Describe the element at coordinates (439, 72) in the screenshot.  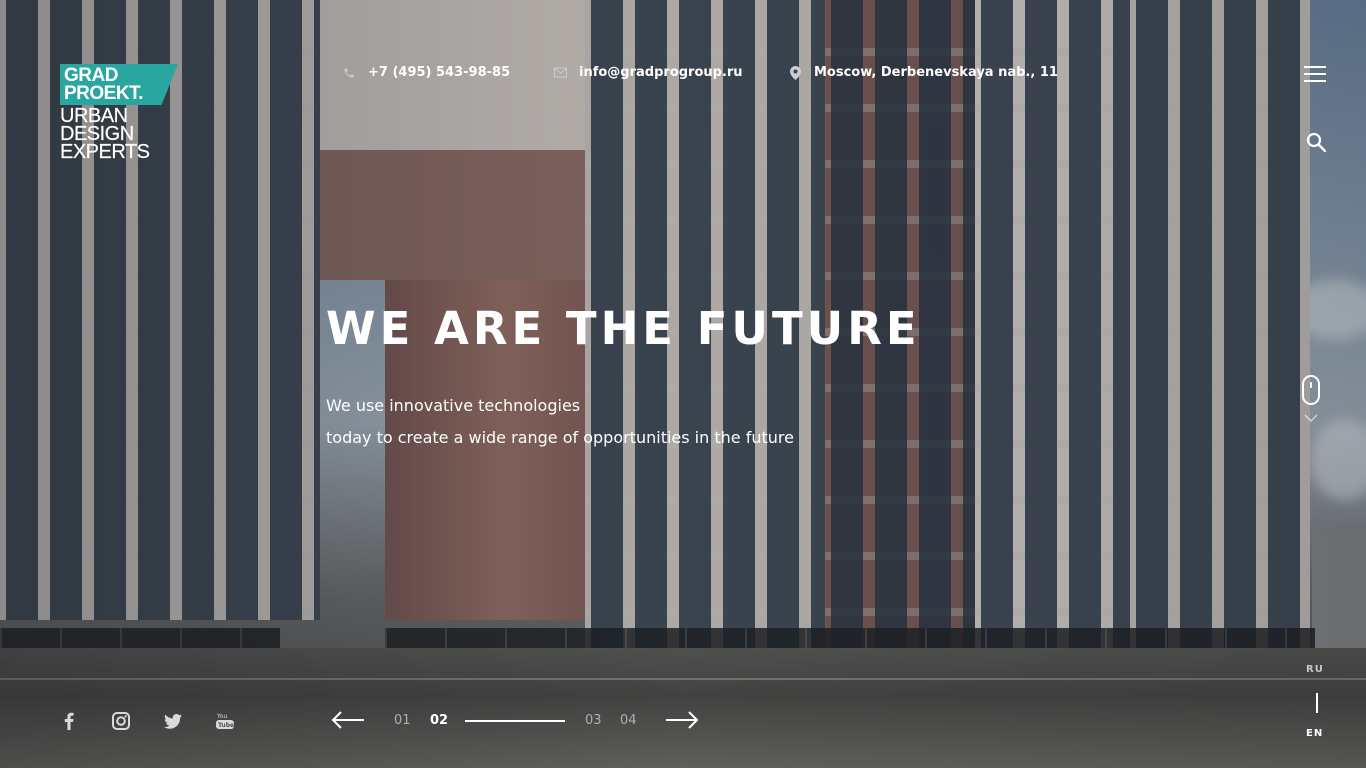
I see `phone-text: +7 (495) 543-98-85` at that location.